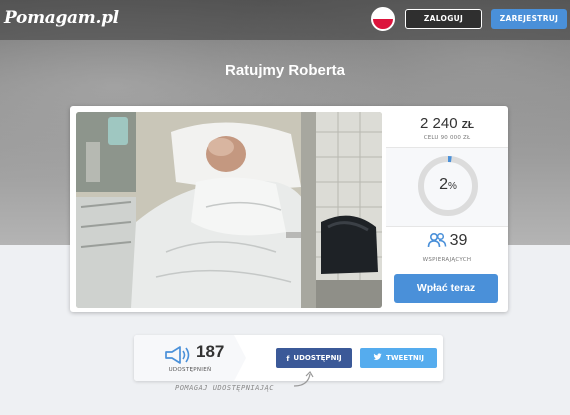 Image resolution: width=570 pixels, height=415 pixels. Describe the element at coordinates (447, 260) in the screenshot. I see `supporters-label: WSPIERAJĄCYCH` at that location.